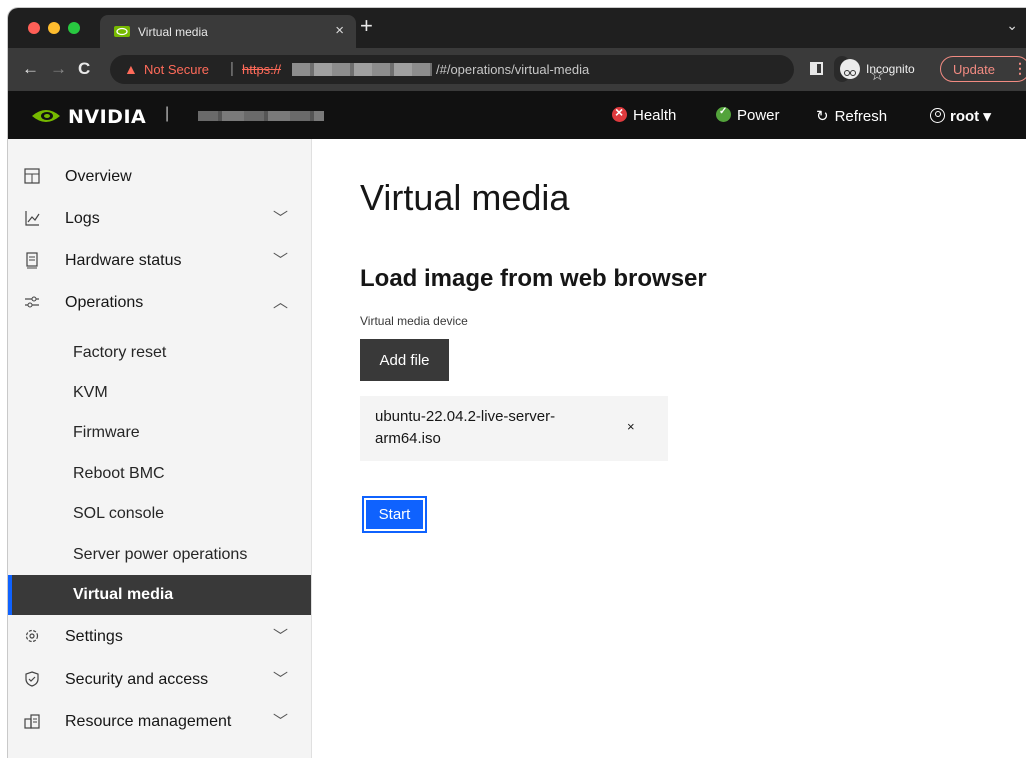  I want to click on sidebar-subitem-sol-console: SOL console, so click(159, 514).